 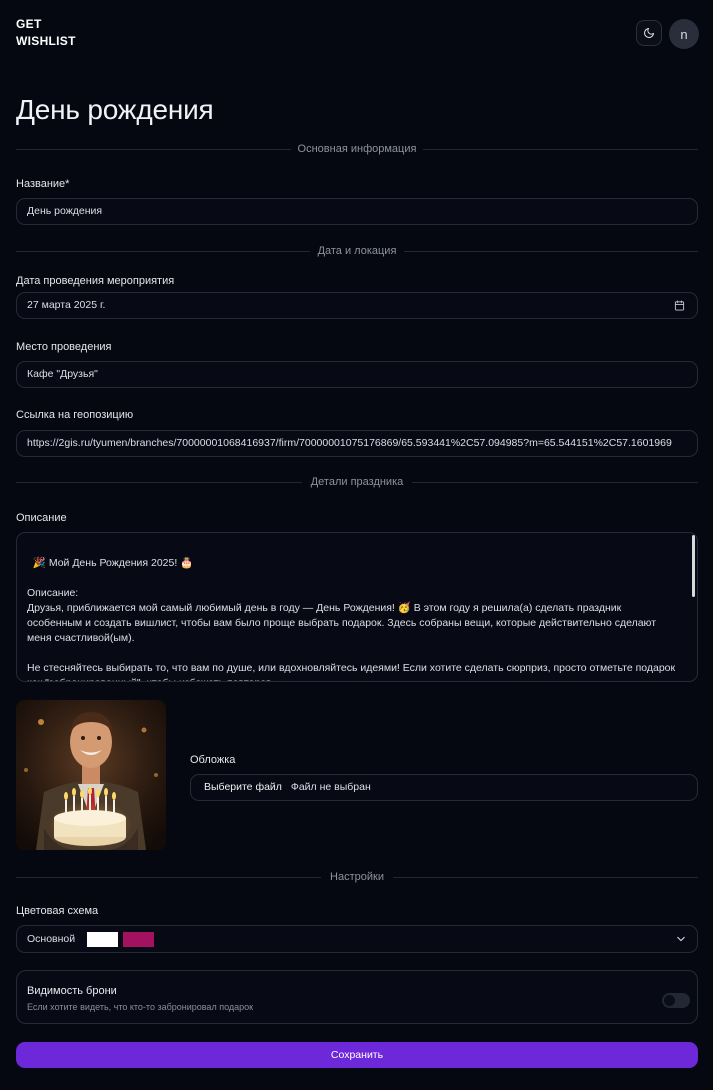 What do you see at coordinates (681, 939) in the screenshot?
I see `chevron-down-icon` at bounding box center [681, 939].